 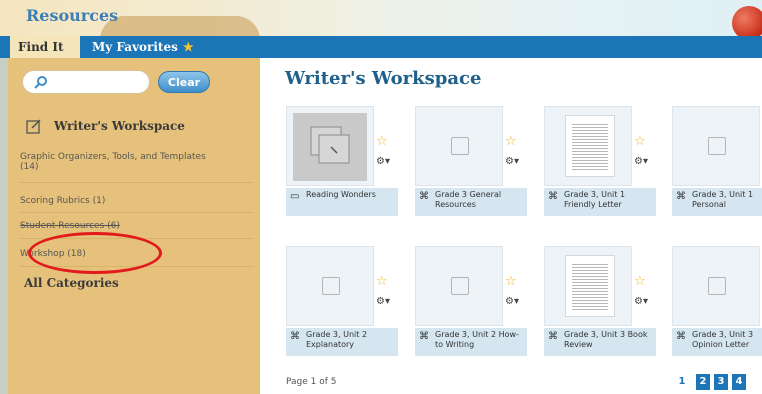 I want to click on tab-my-favorites: My Favorites ★, so click(x=143, y=47).